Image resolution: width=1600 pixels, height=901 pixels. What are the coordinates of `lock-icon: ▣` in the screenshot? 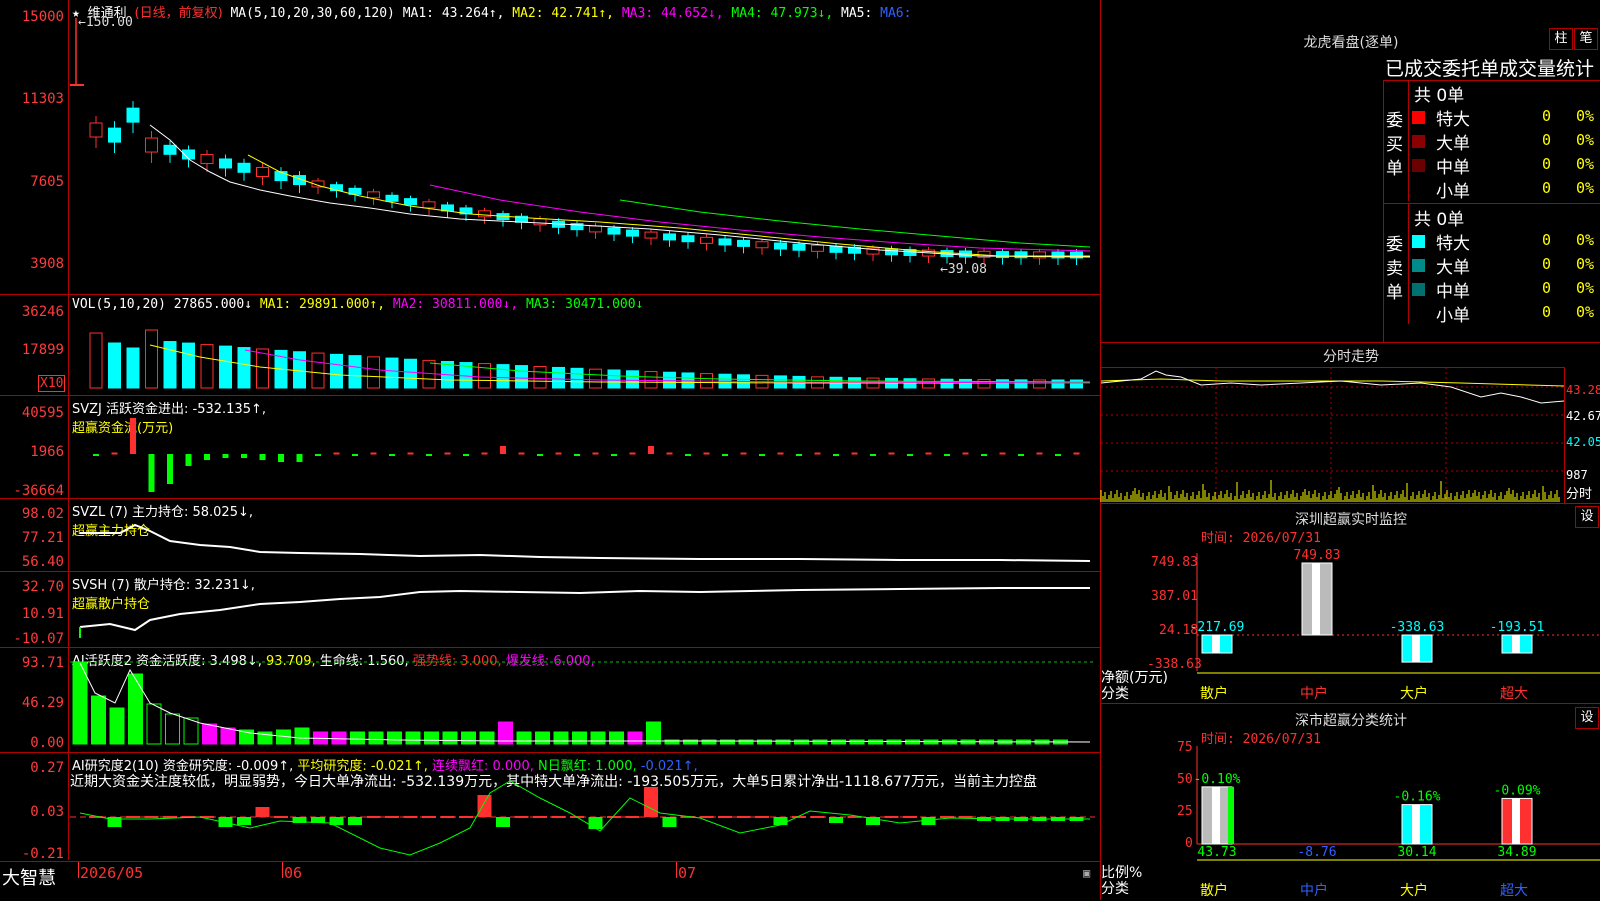 It's located at (1086, 873).